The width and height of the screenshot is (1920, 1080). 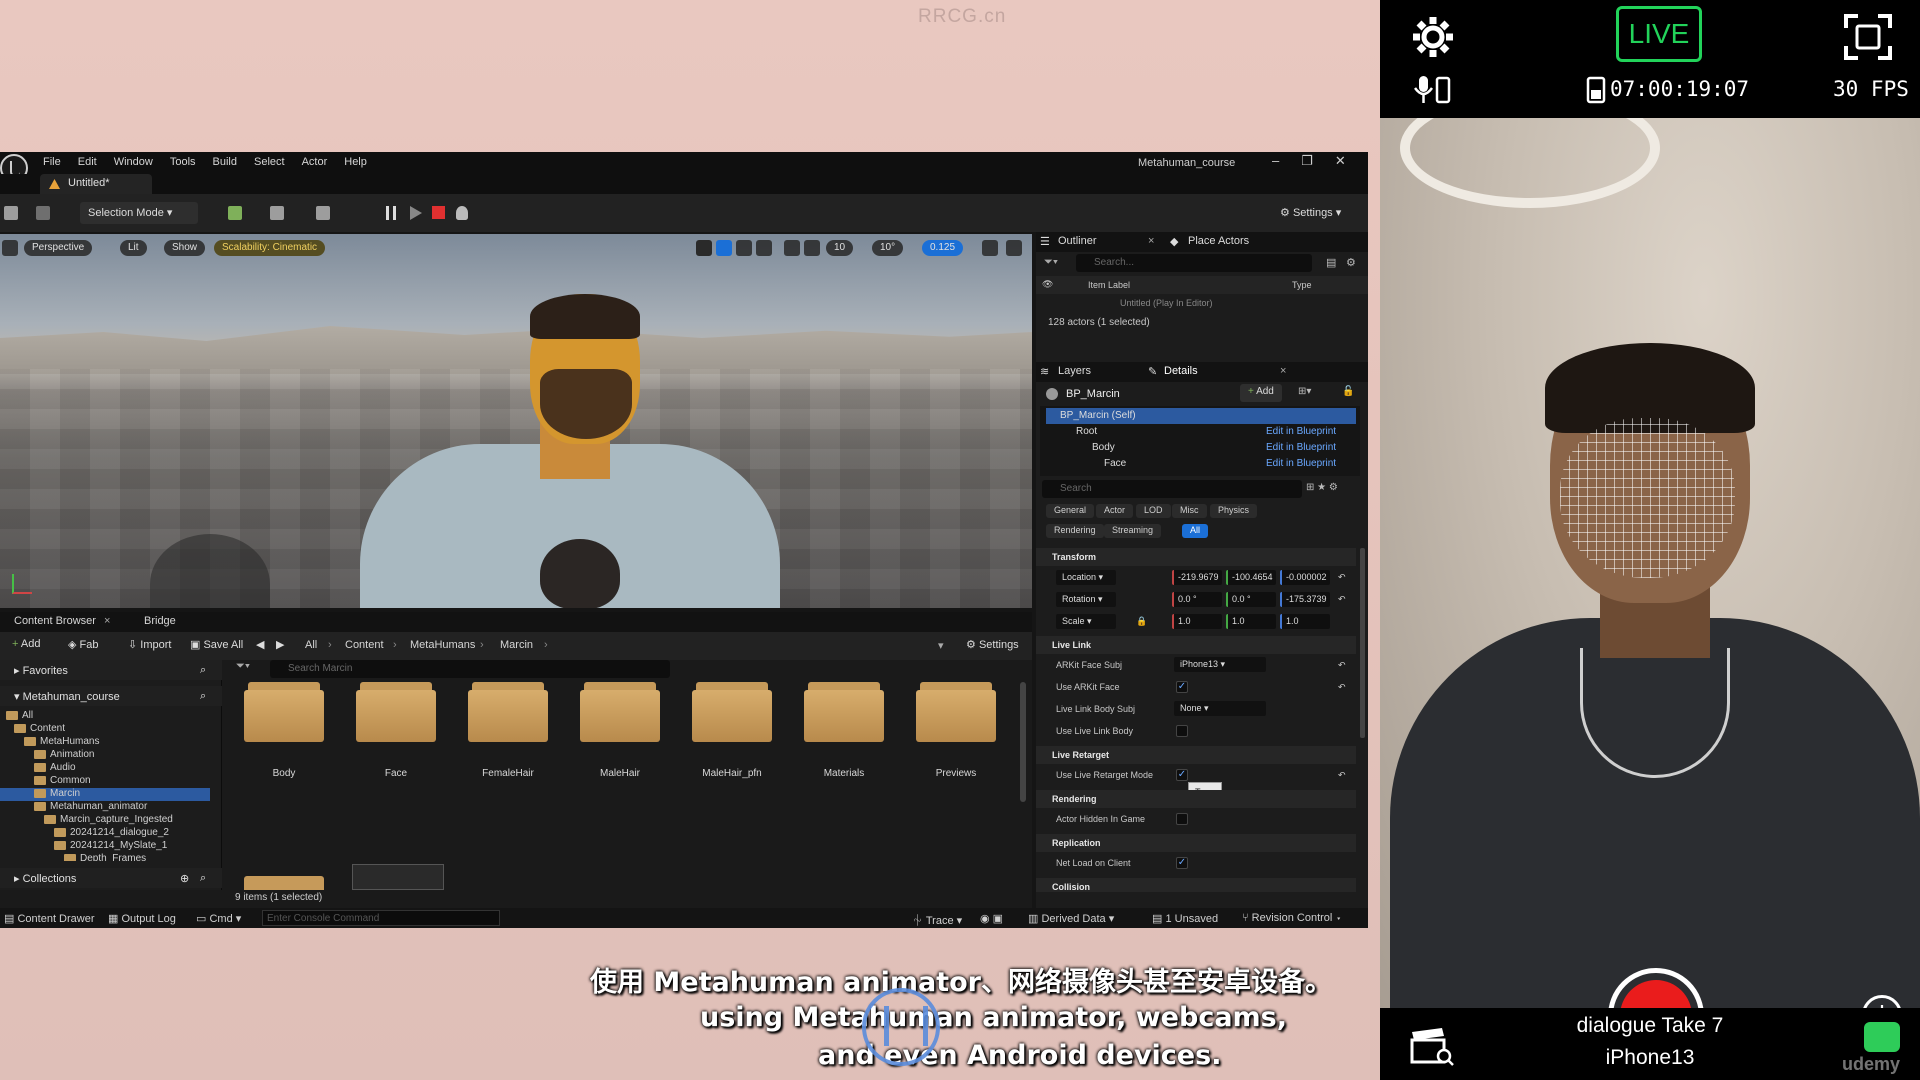 I want to click on scale-tool-icon, so click(x=764, y=248).